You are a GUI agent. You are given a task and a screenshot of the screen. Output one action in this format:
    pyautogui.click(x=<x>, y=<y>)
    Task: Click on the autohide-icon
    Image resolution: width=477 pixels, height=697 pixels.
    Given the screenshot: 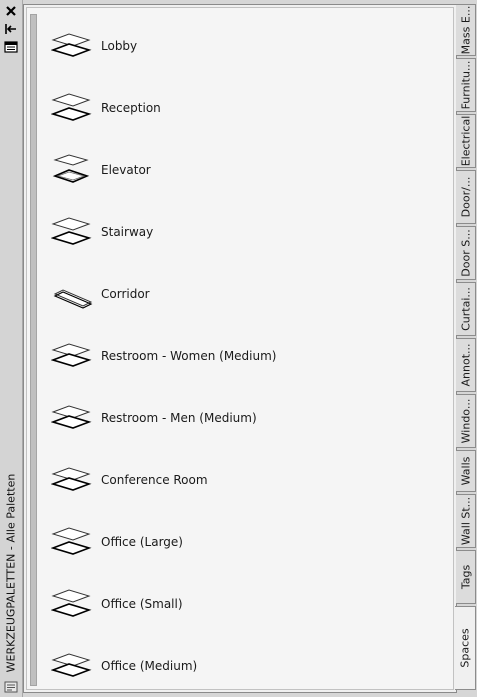 What is the action you would take?
    pyautogui.click(x=11, y=29)
    